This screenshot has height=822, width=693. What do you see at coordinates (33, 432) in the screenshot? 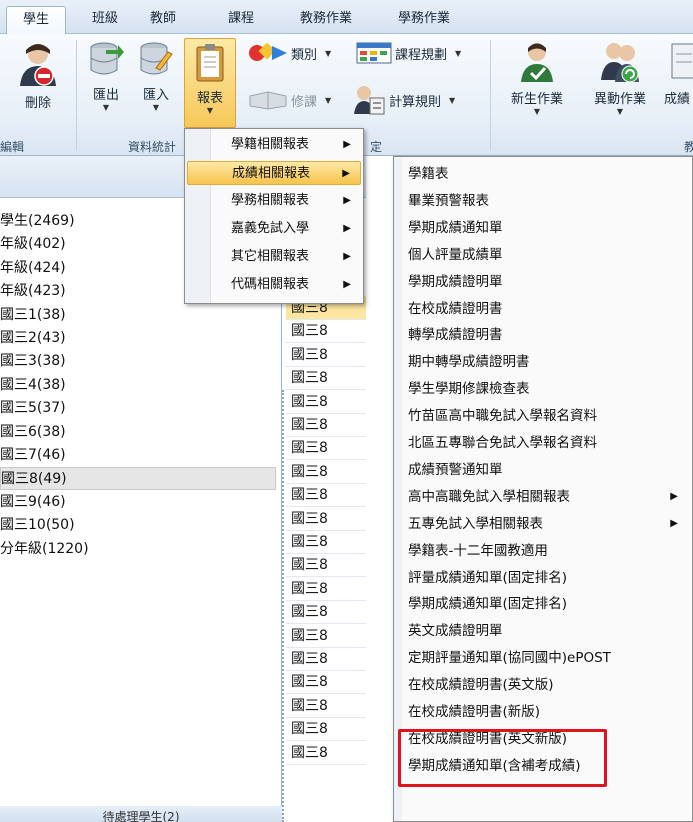
I see `tree-node: 國三6(38)` at bounding box center [33, 432].